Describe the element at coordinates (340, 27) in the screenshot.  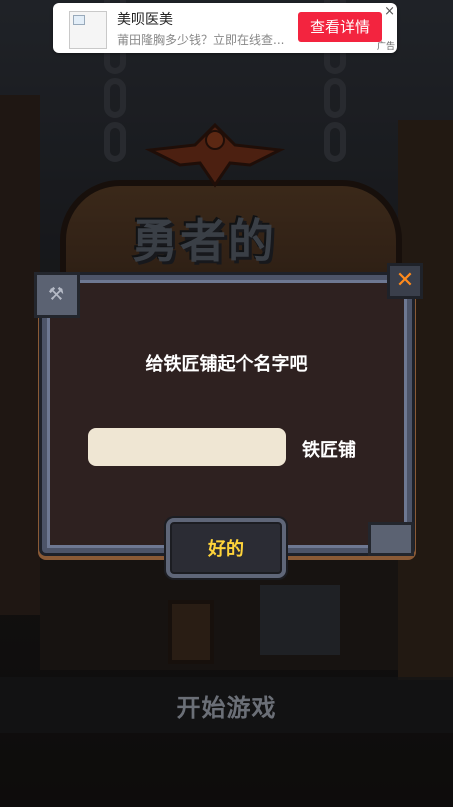
I see `ad-view-details-button: 查看详情` at that location.